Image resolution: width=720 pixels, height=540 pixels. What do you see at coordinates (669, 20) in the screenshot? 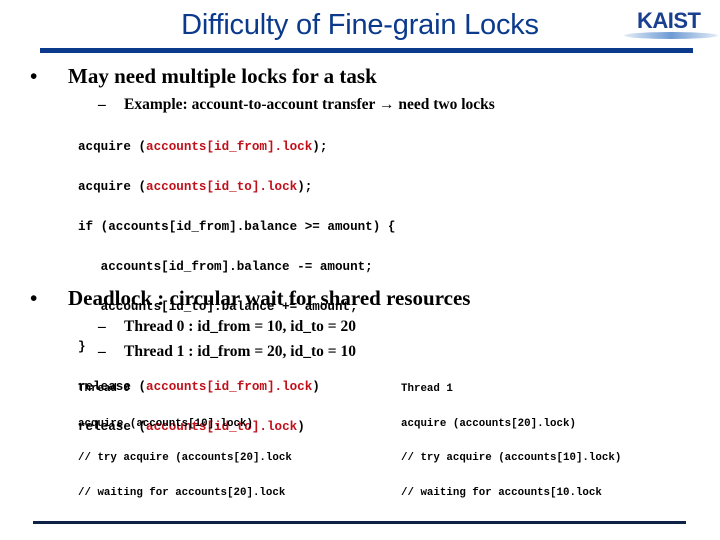
I see `logo-text: KAIST` at bounding box center [669, 20].